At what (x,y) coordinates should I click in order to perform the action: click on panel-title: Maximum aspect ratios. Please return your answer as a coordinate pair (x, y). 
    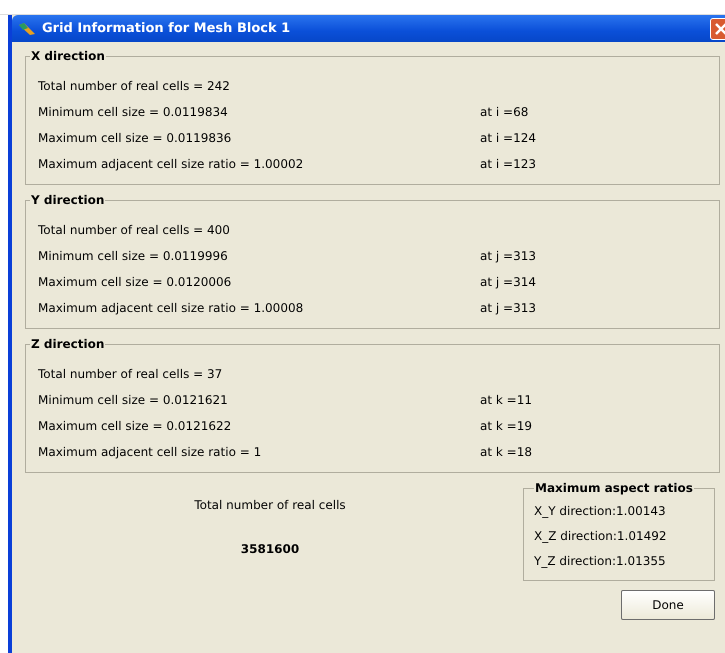
    Looking at the image, I should click on (614, 488).